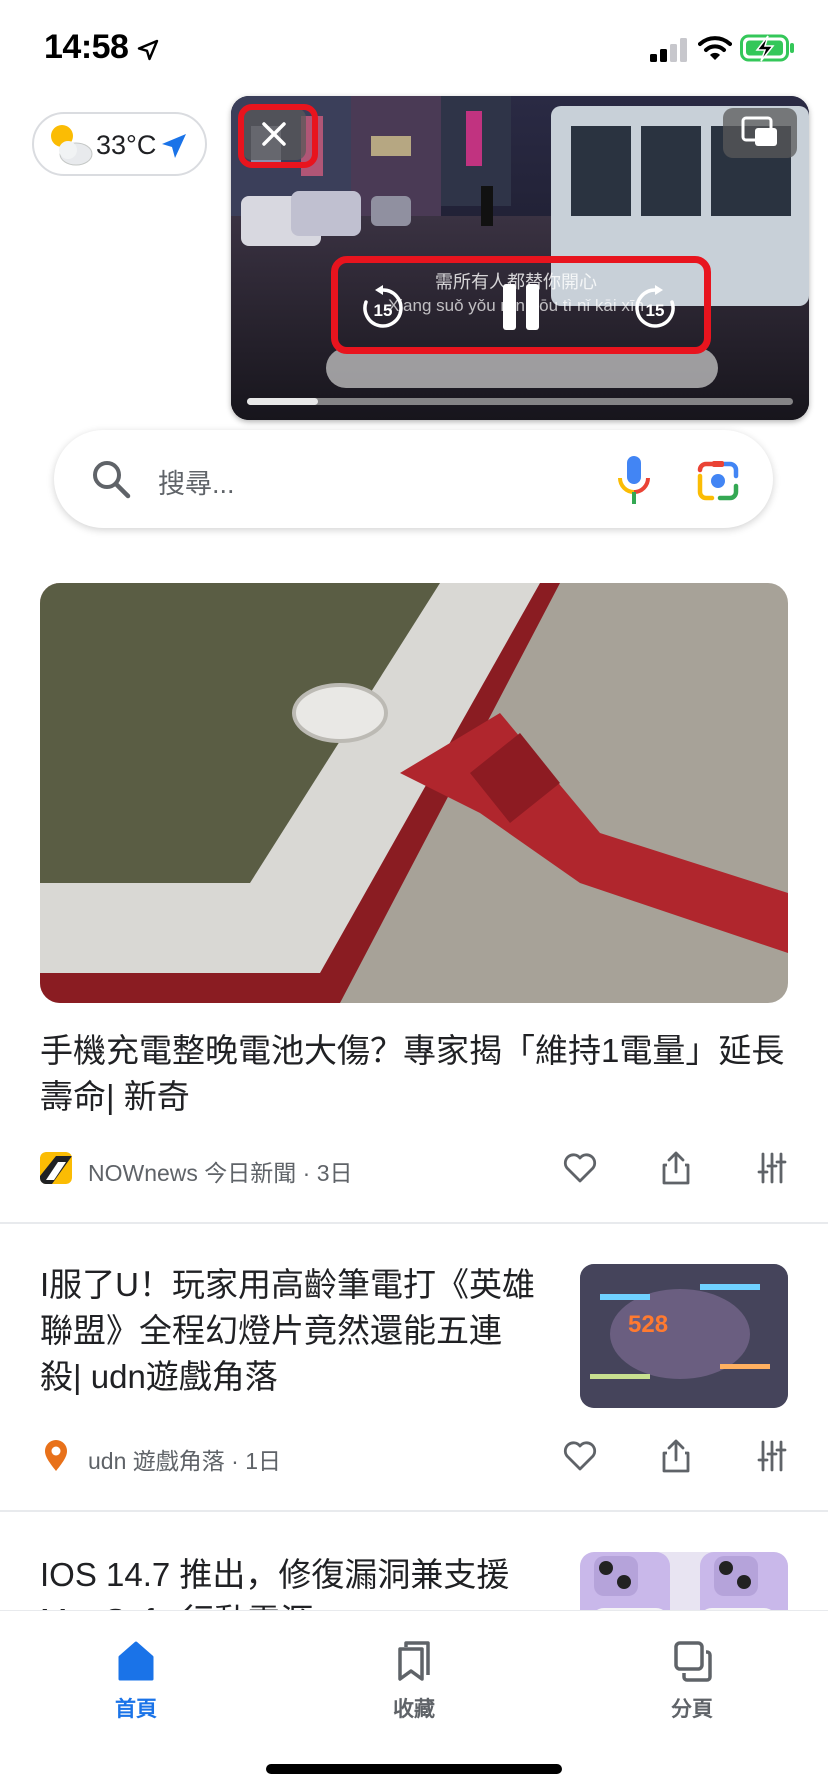 The width and height of the screenshot is (828, 1792). I want to click on cellular-signal-icon, so click(668, 50).